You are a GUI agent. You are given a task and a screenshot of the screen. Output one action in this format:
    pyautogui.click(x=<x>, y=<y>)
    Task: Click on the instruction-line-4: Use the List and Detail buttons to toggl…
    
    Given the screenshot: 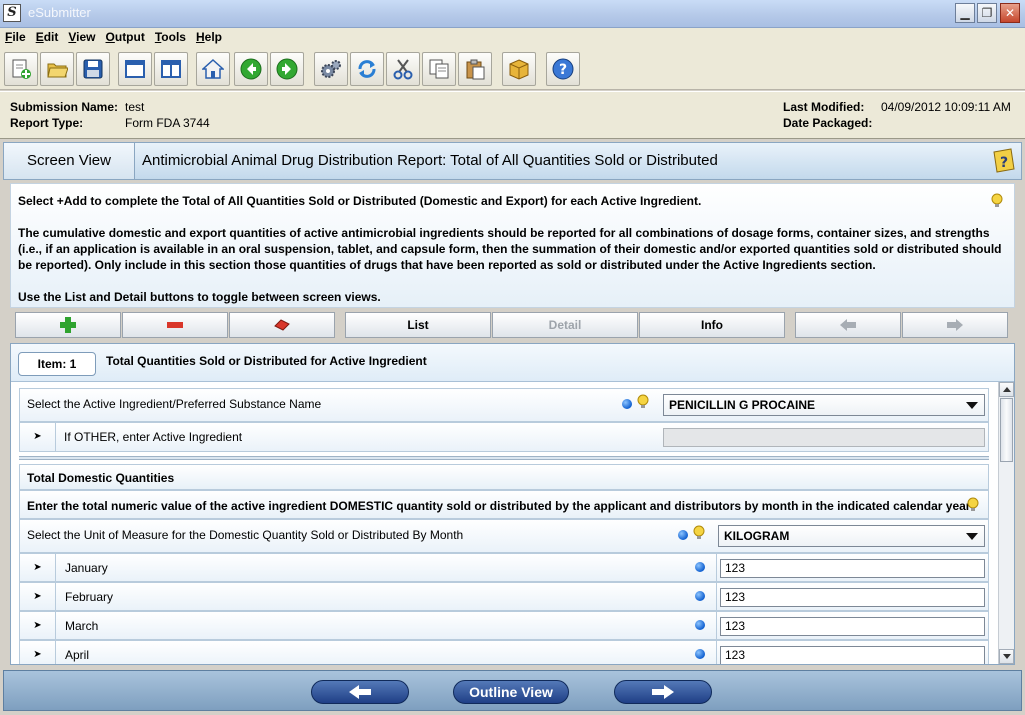 What is the action you would take?
    pyautogui.click(x=199, y=297)
    